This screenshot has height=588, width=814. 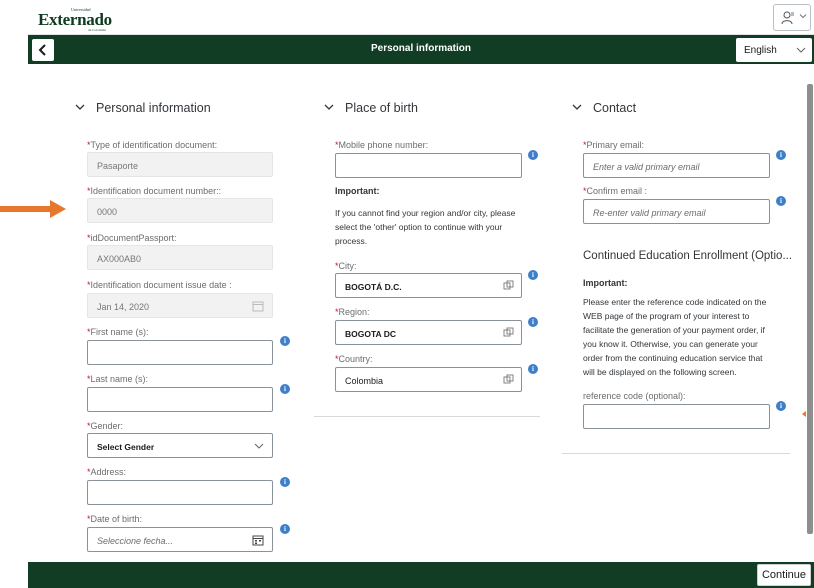 I want to click on externado-logo: Universidad Externado de Colombia, so click(x=79, y=19).